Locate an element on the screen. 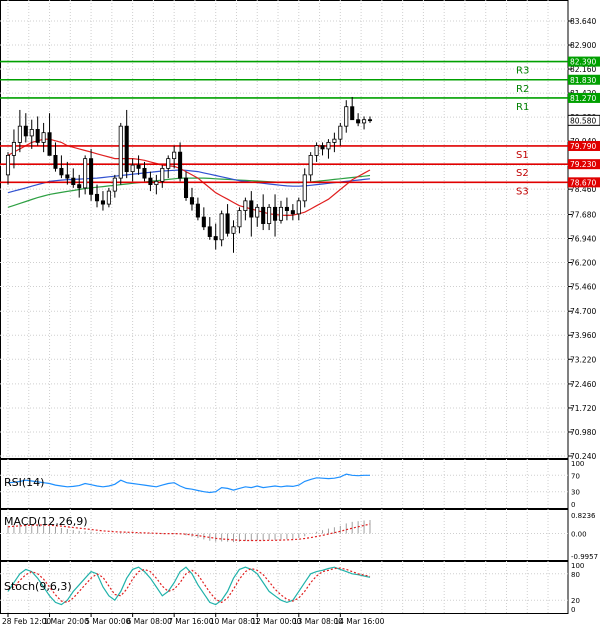 The height and width of the screenshot is (630, 600). stoch-tick-label: 100 is located at coordinates (577, 566).